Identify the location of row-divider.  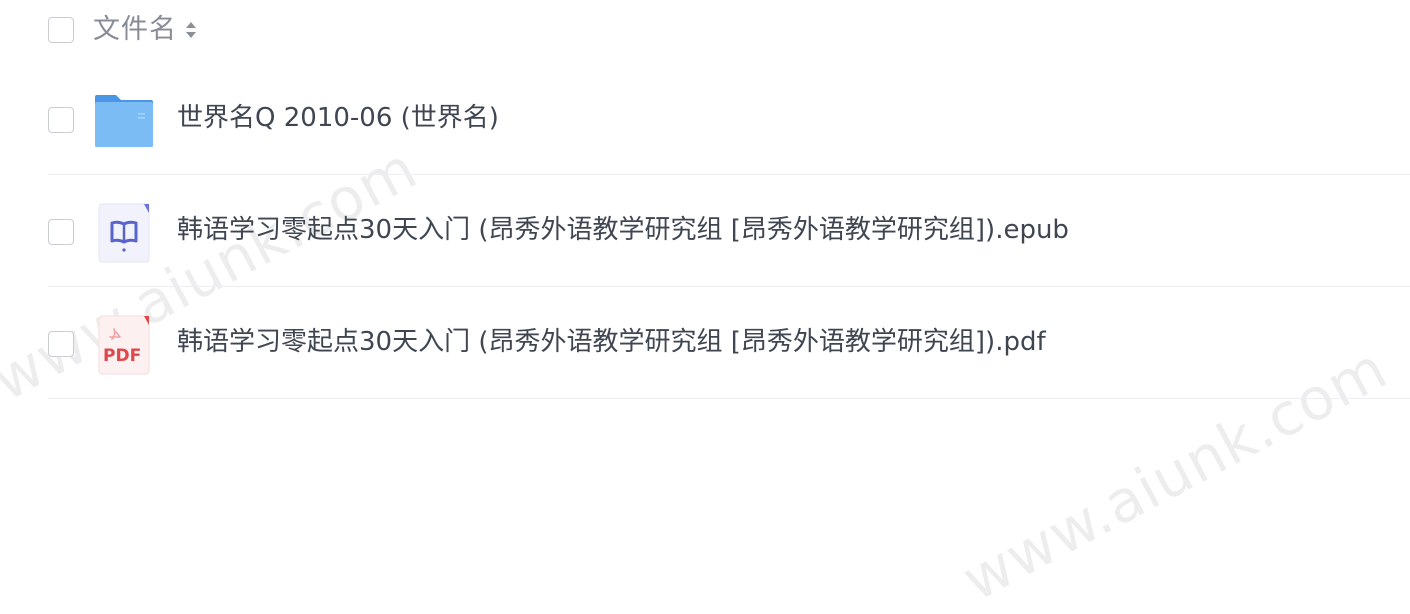
(729, 398).